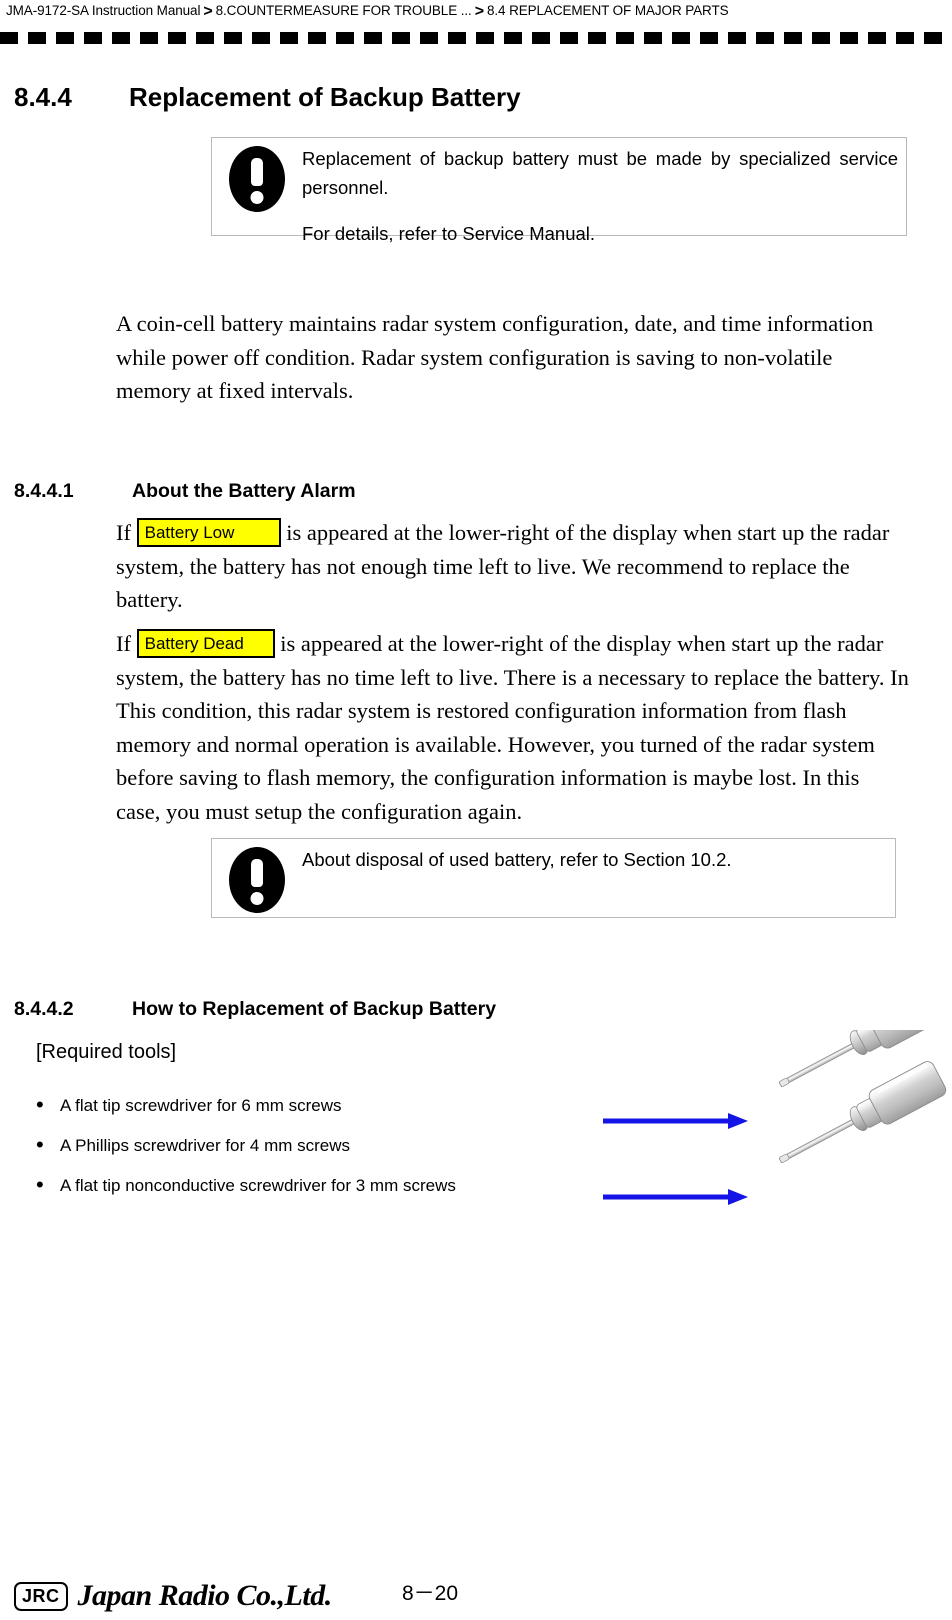 The width and height of the screenshot is (952, 1620). I want to click on list-item-tool-2: • A Phillips screwdriver for 4 mm screws, so click(193, 1145).